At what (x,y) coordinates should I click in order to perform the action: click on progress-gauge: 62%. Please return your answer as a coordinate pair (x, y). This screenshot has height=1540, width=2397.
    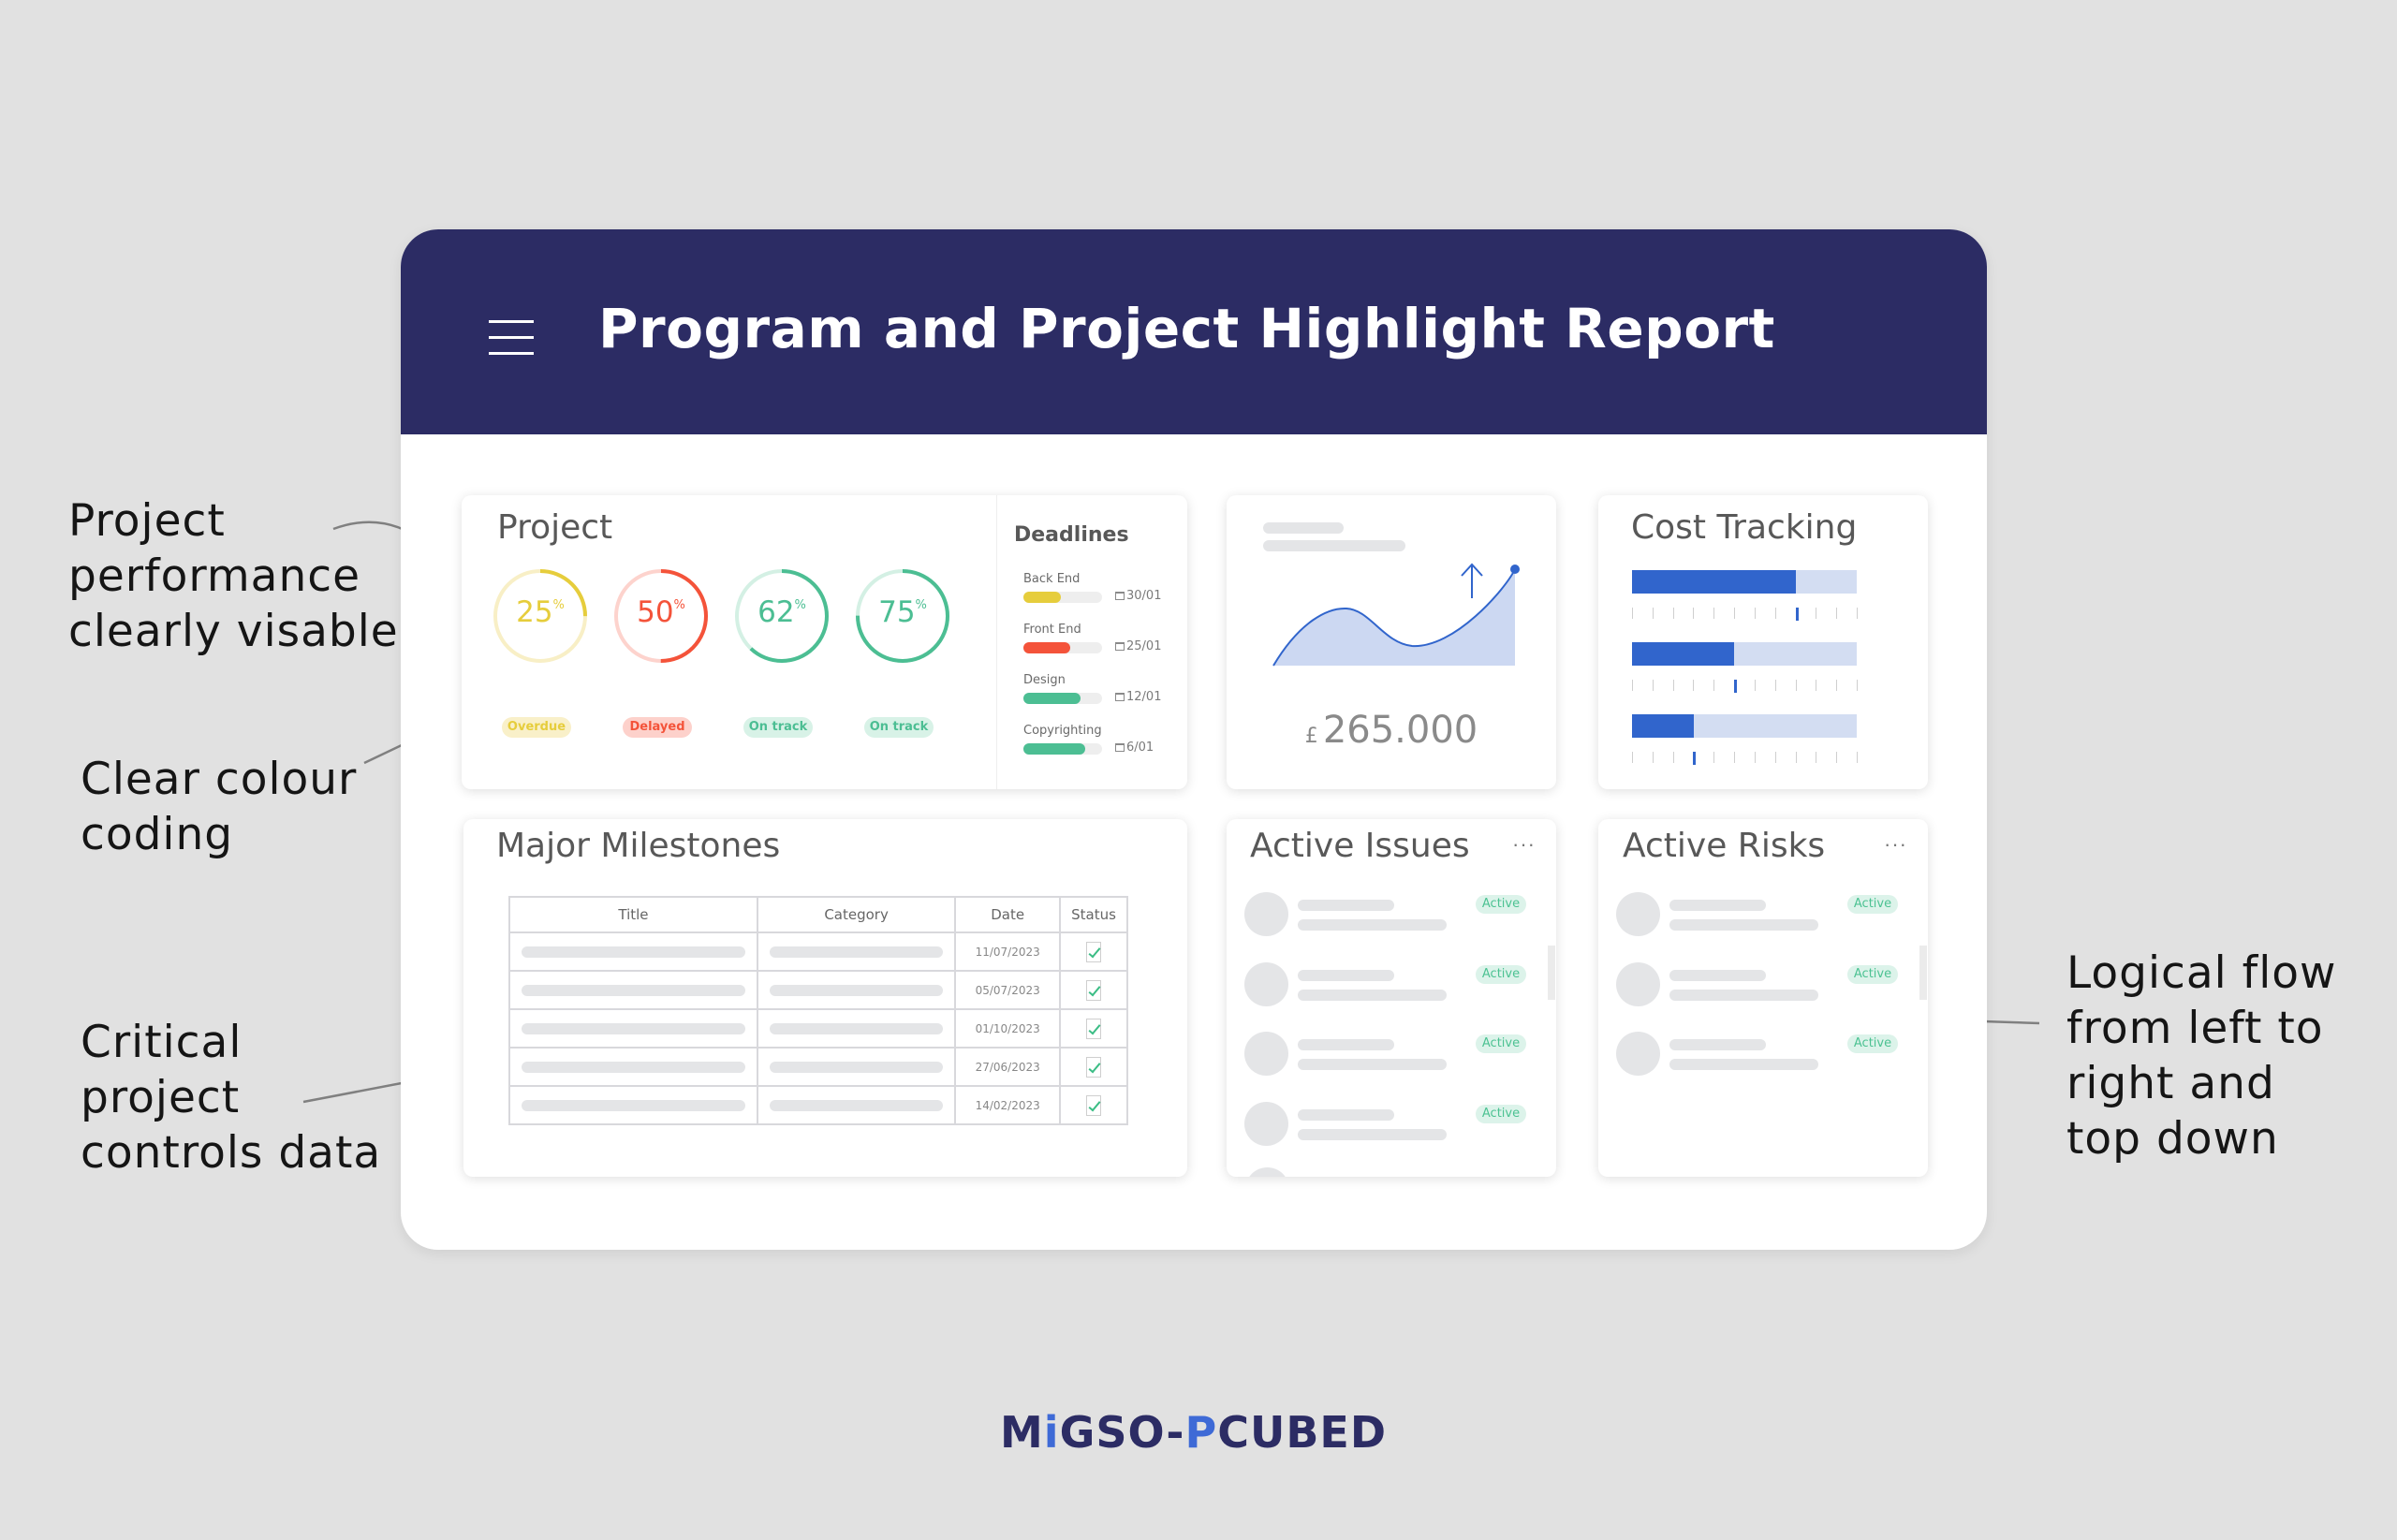
    Looking at the image, I should click on (782, 616).